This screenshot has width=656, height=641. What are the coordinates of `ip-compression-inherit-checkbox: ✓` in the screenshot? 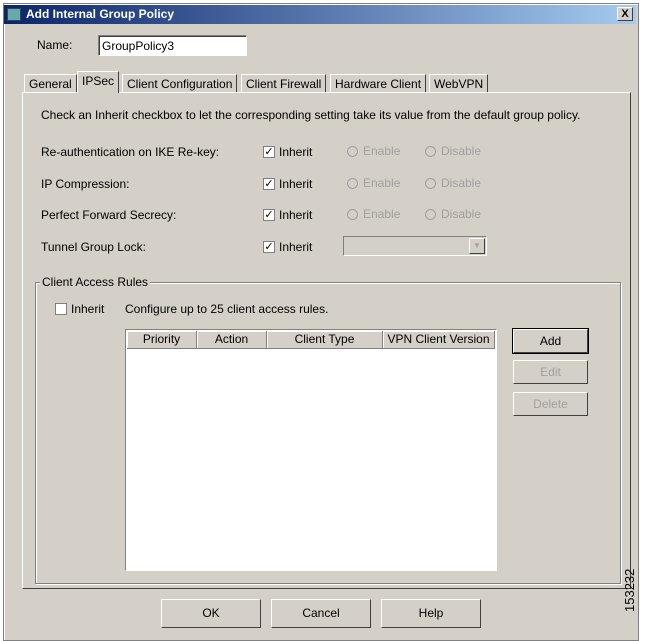 It's located at (269, 184).